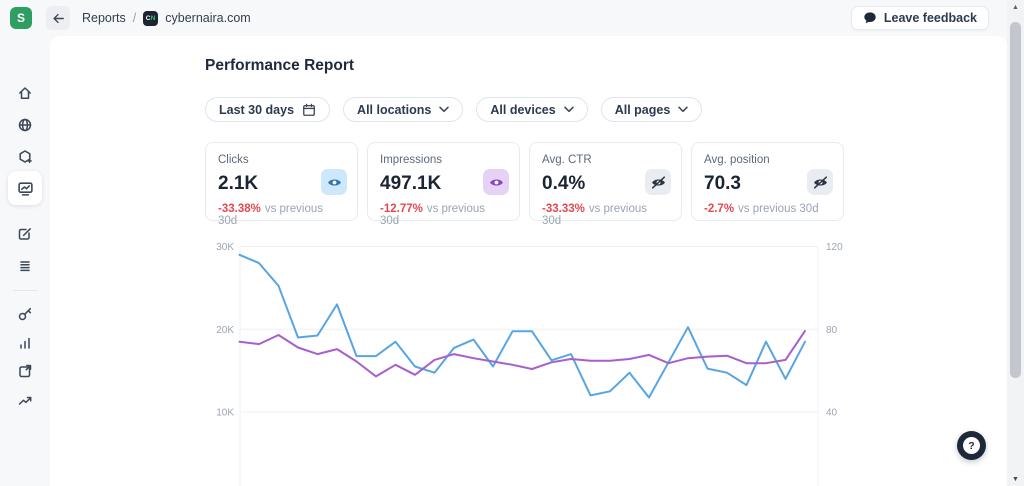 Image resolution: width=1024 pixels, height=486 pixels. I want to click on vertical-scrollbar: ▲ ▼, so click(1015, 243).